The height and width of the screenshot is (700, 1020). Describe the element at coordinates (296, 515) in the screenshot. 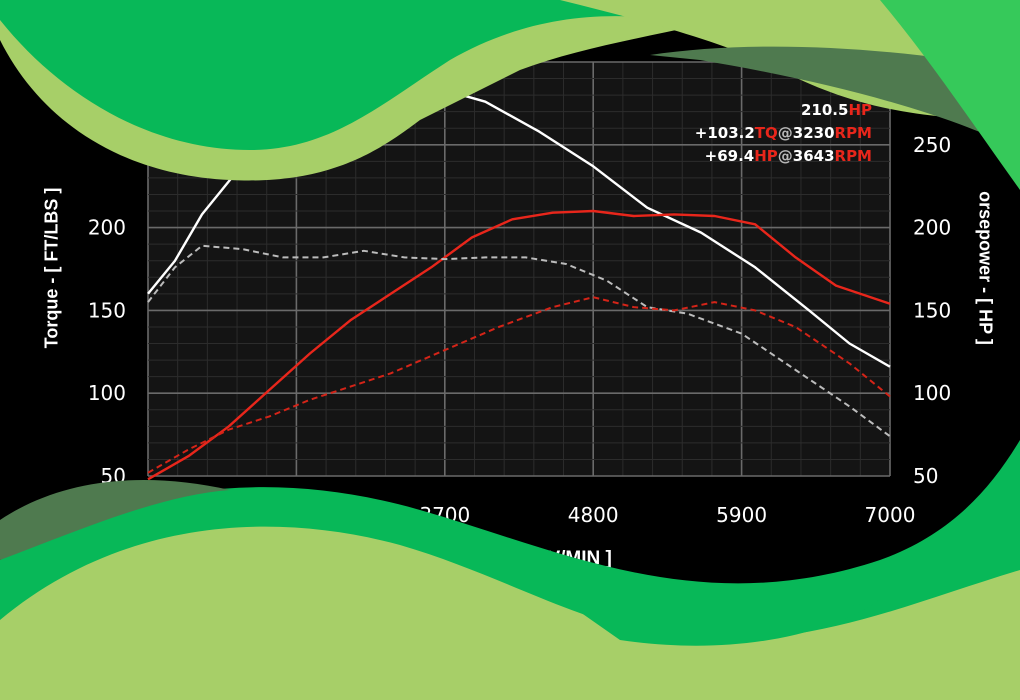

I see `x-tick-label: 2600` at that location.